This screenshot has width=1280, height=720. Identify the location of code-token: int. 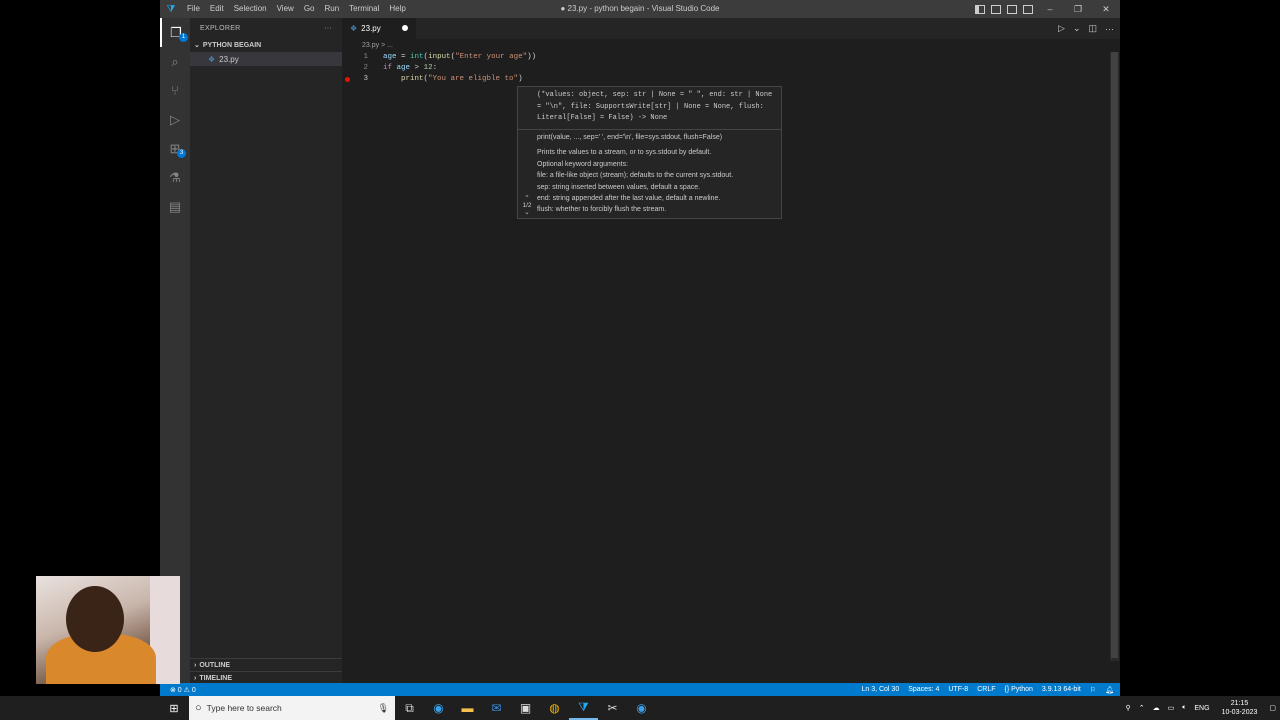
(417, 57).